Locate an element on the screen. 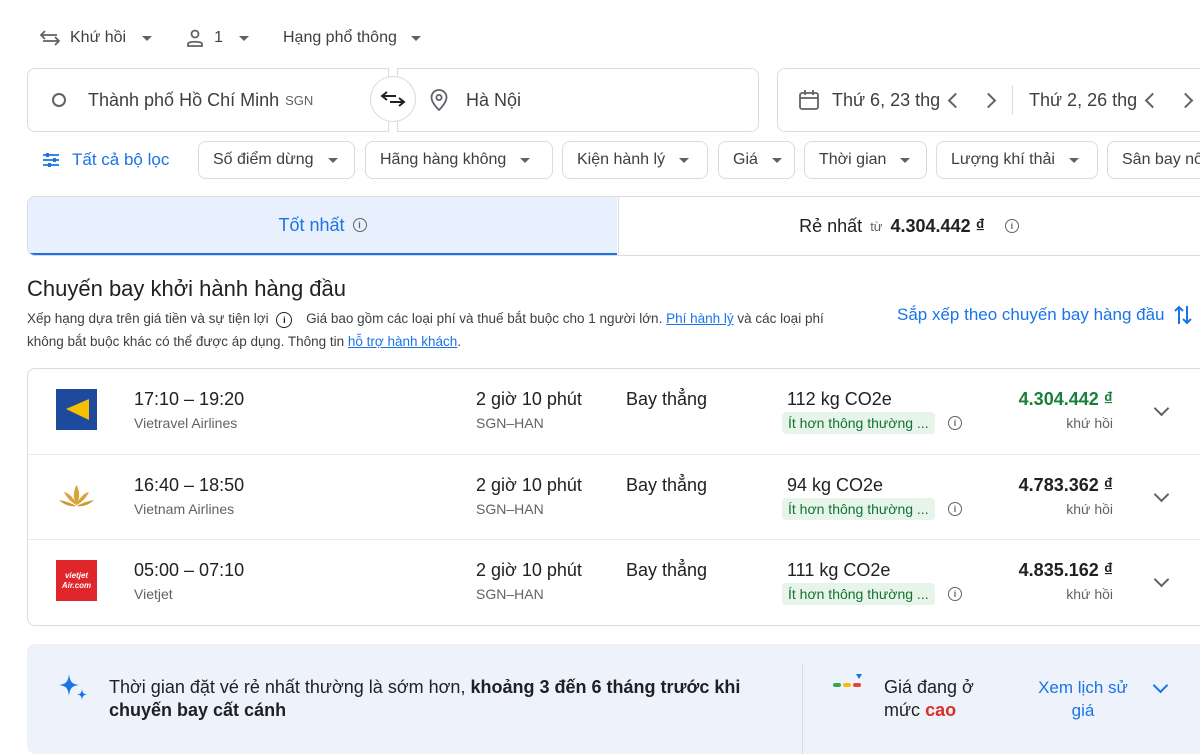 This screenshot has width=1200, height=754. depart-prev-button is located at coordinates (955, 100).